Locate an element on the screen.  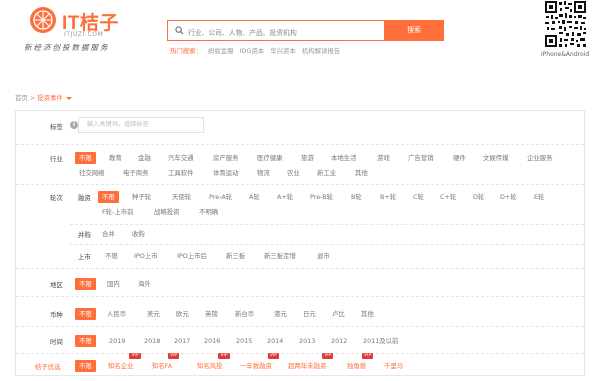
filter-option: 2017 is located at coordinates (182, 341).